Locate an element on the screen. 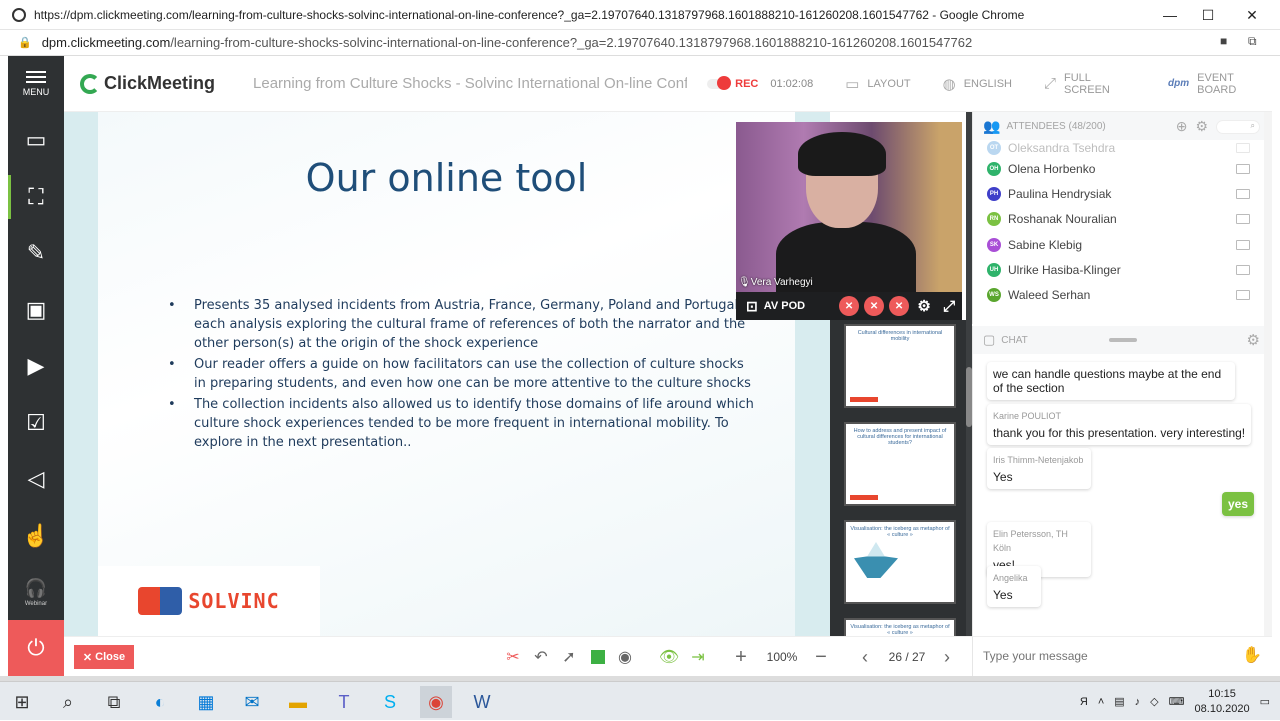 This screenshot has height=721, width=1280. nav-webinar: 🎧 Webinar is located at coordinates (36, 592).